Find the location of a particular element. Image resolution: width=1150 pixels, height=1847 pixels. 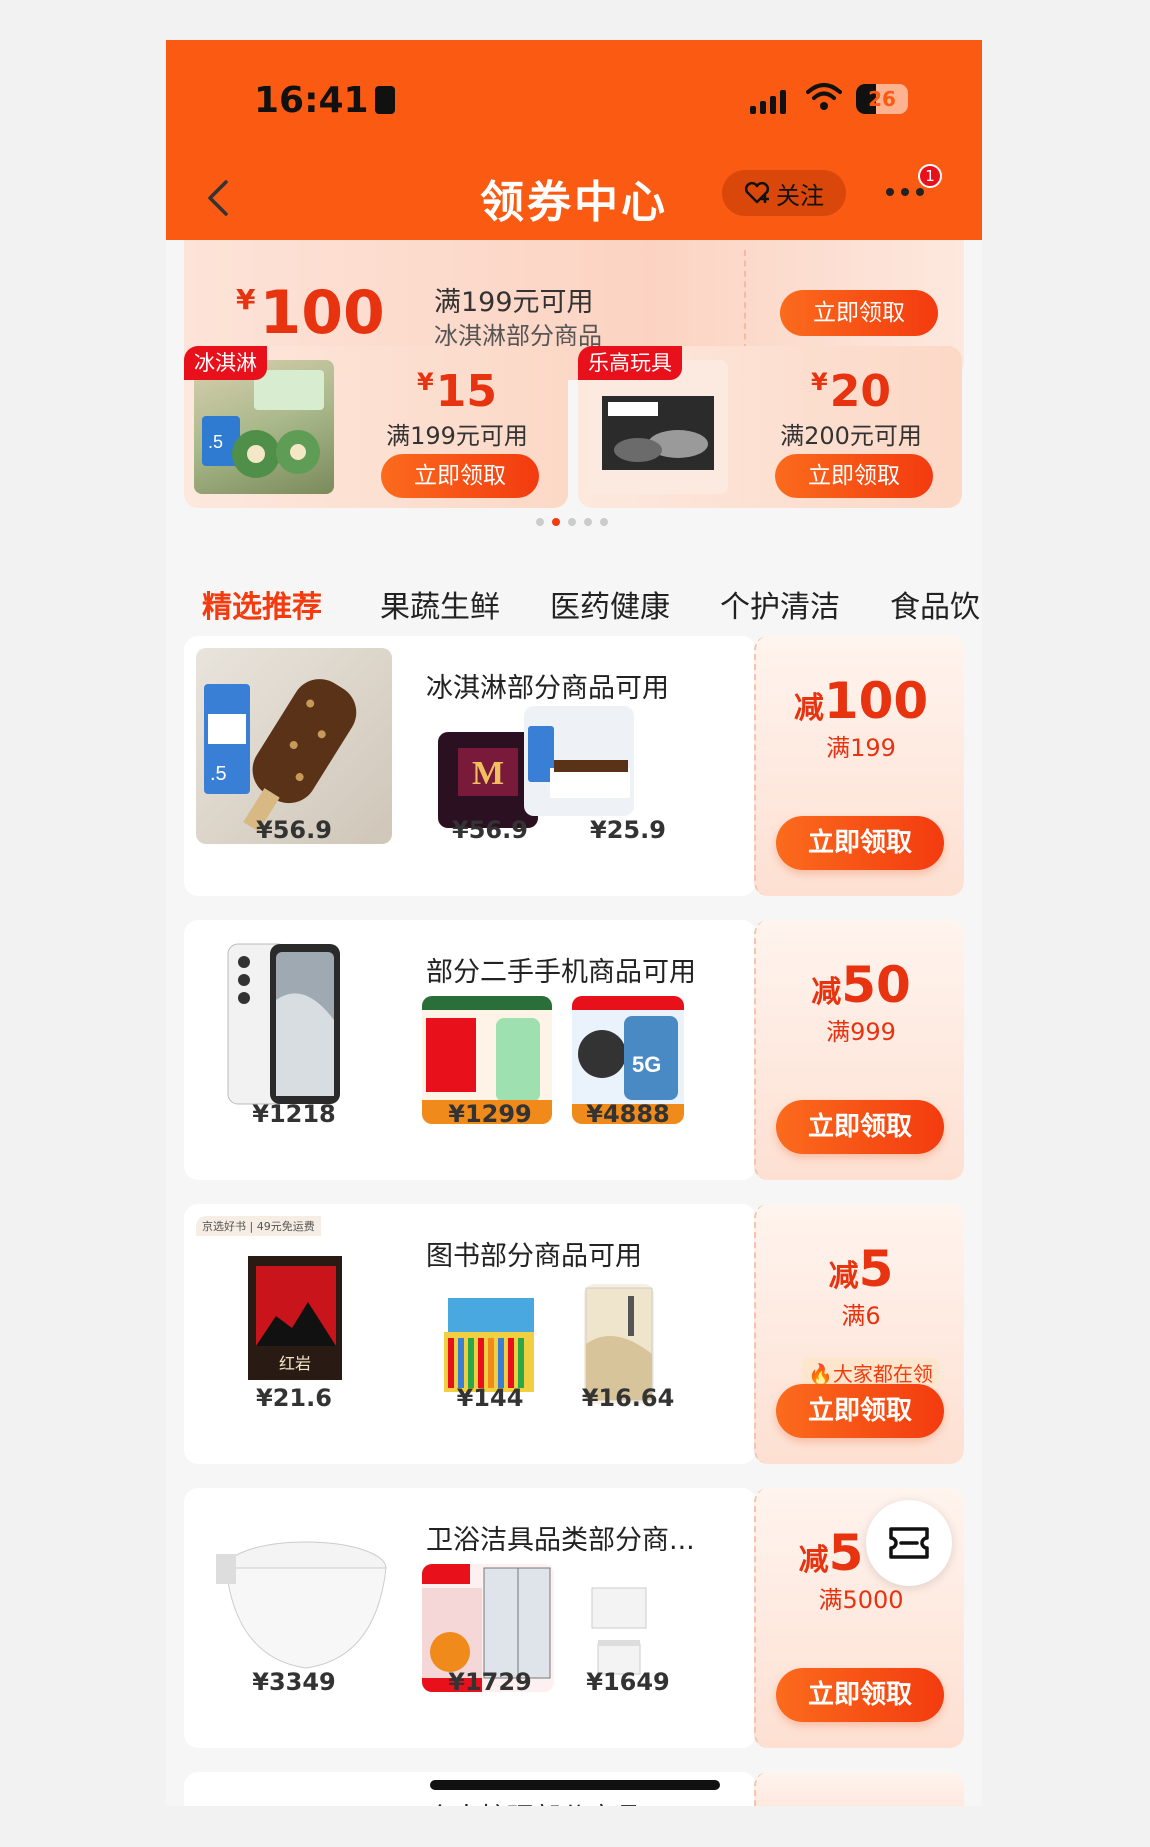

discount-condition: 满999 is located at coordinates (861, 1032).